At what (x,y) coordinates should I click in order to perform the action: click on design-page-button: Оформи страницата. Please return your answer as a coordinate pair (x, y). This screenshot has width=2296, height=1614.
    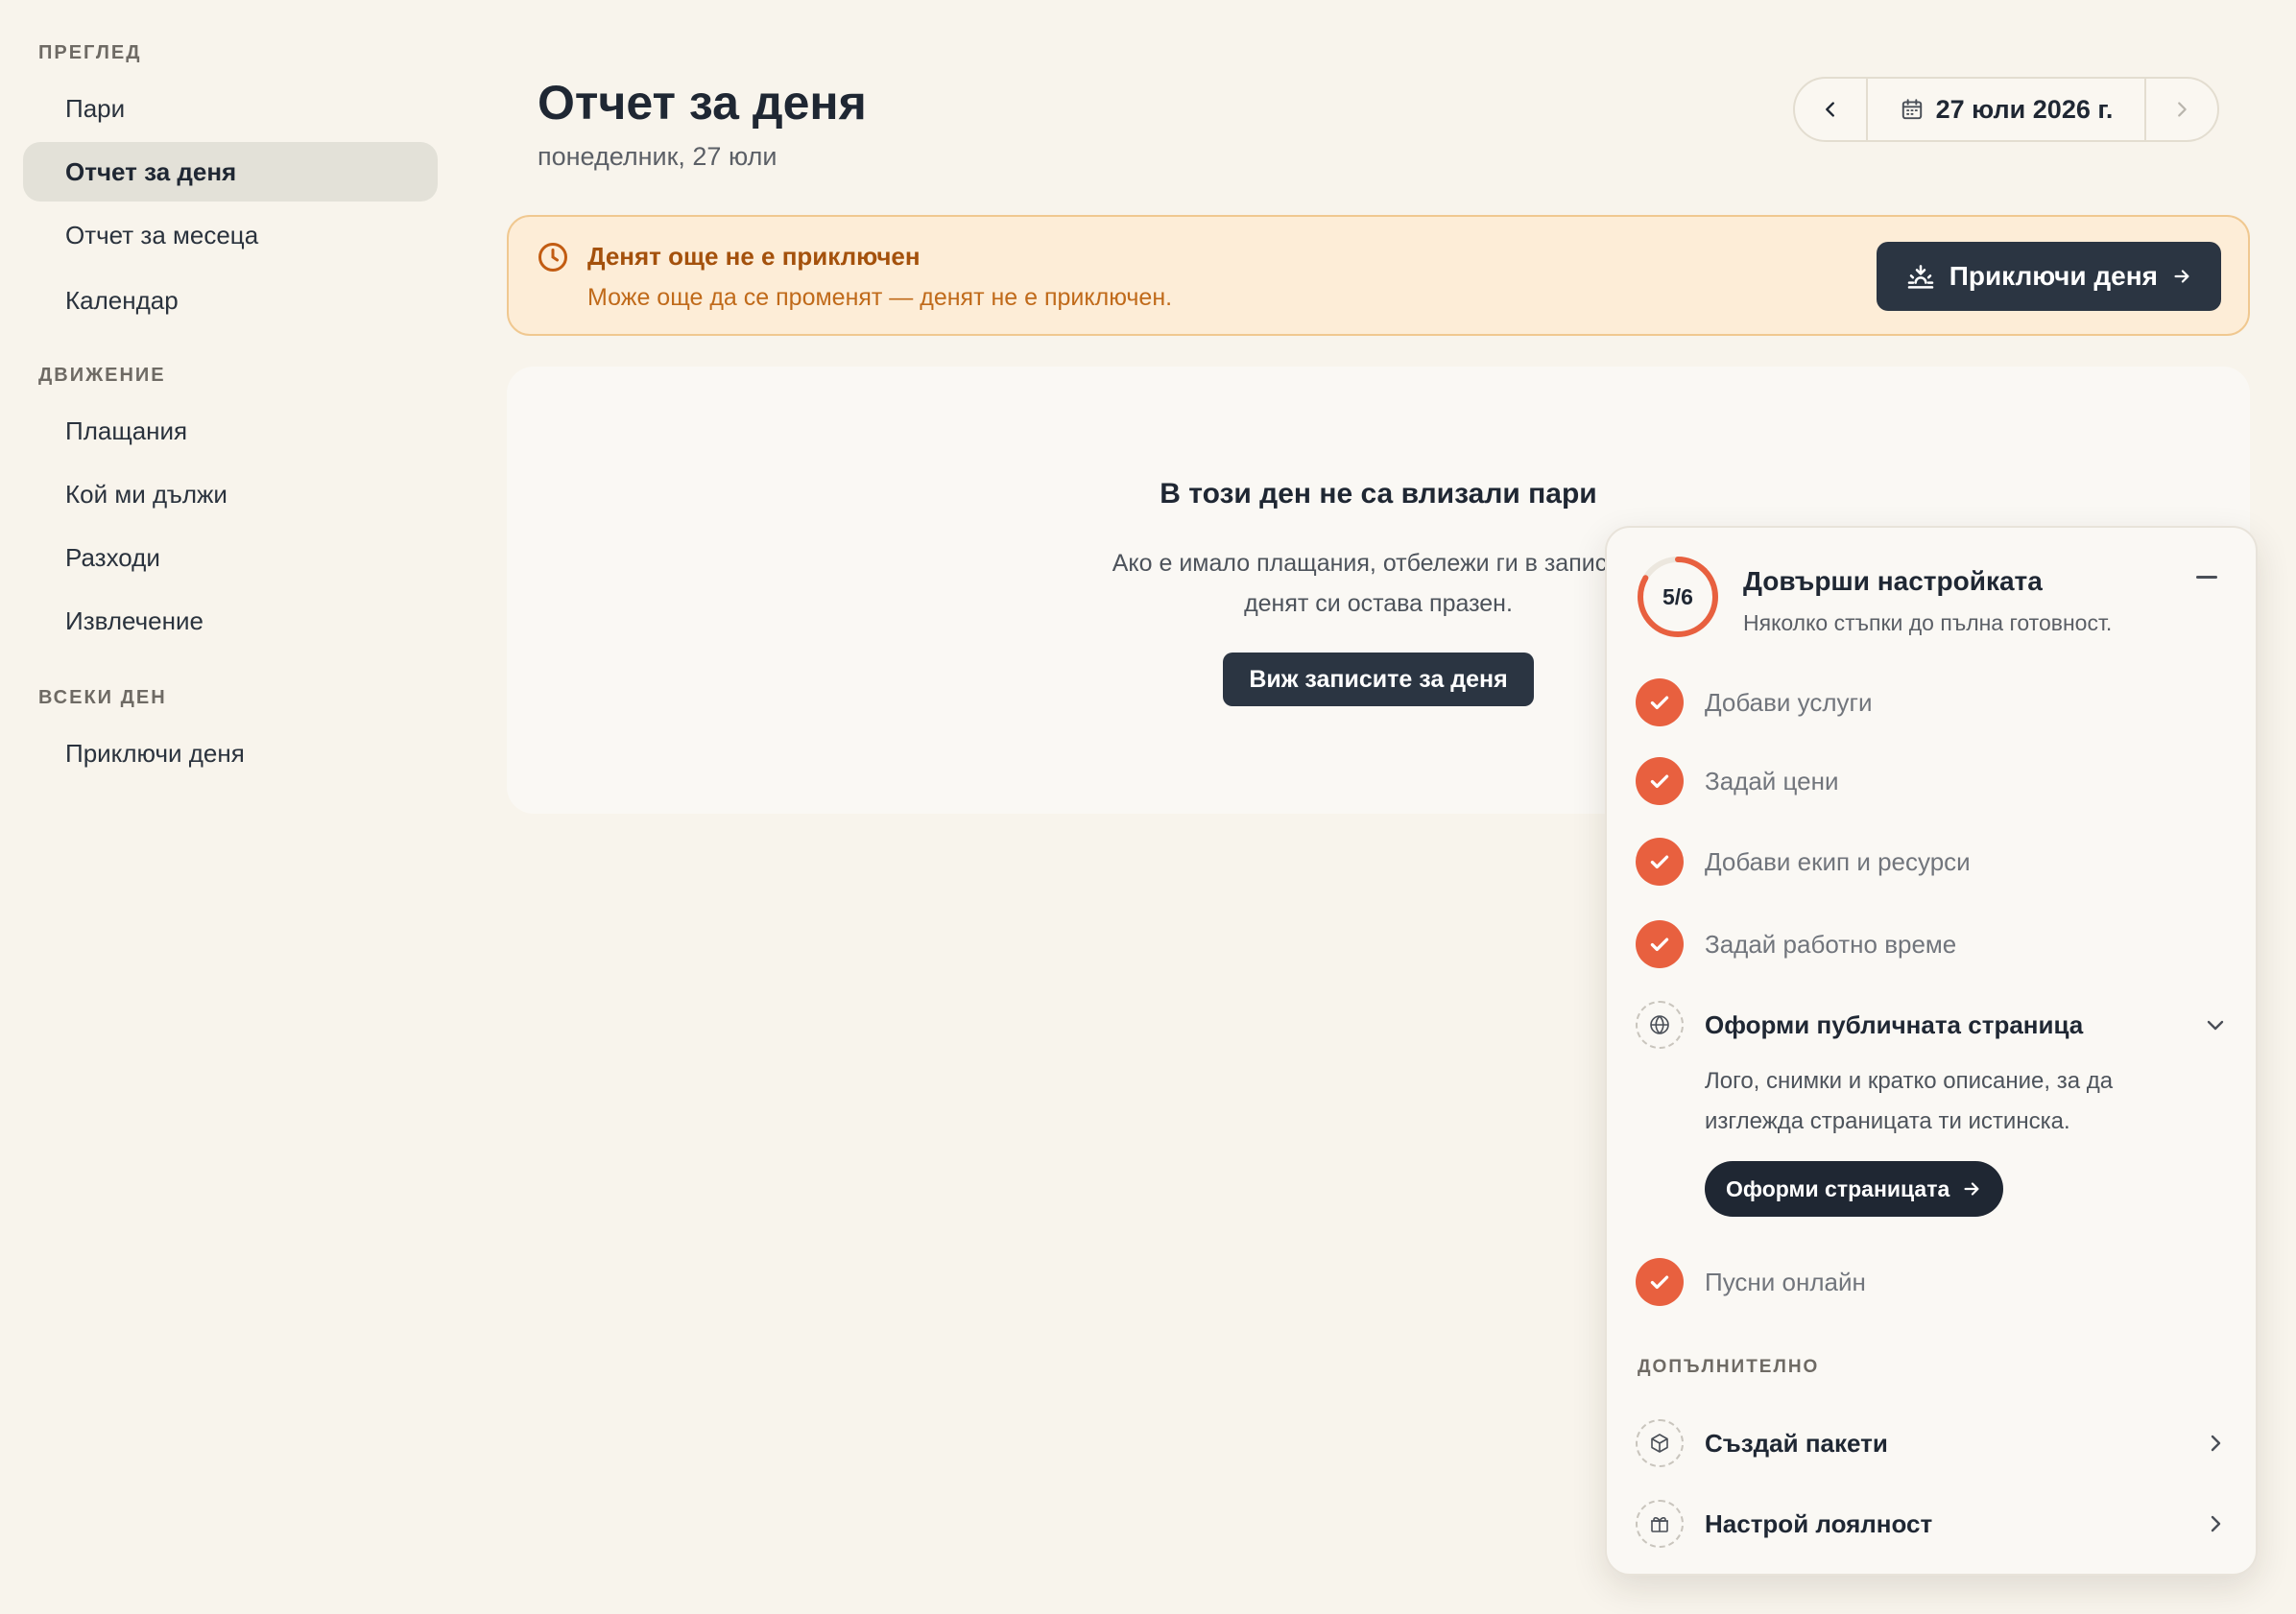
    Looking at the image, I should click on (1855, 1189).